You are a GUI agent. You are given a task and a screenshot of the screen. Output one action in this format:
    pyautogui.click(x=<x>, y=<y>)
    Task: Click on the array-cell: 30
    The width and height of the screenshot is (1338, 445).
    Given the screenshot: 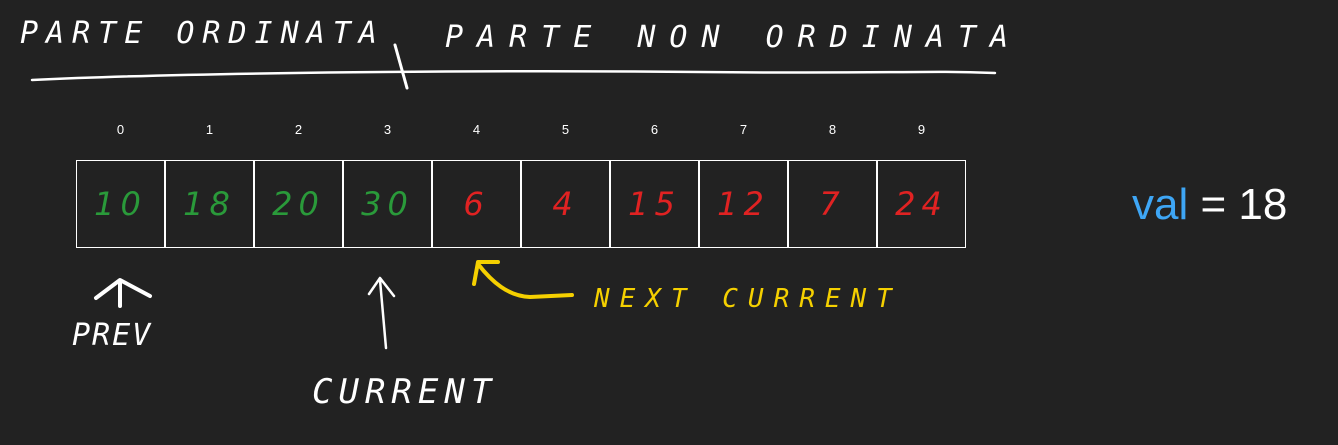 What is the action you would take?
    pyautogui.click(x=387, y=204)
    